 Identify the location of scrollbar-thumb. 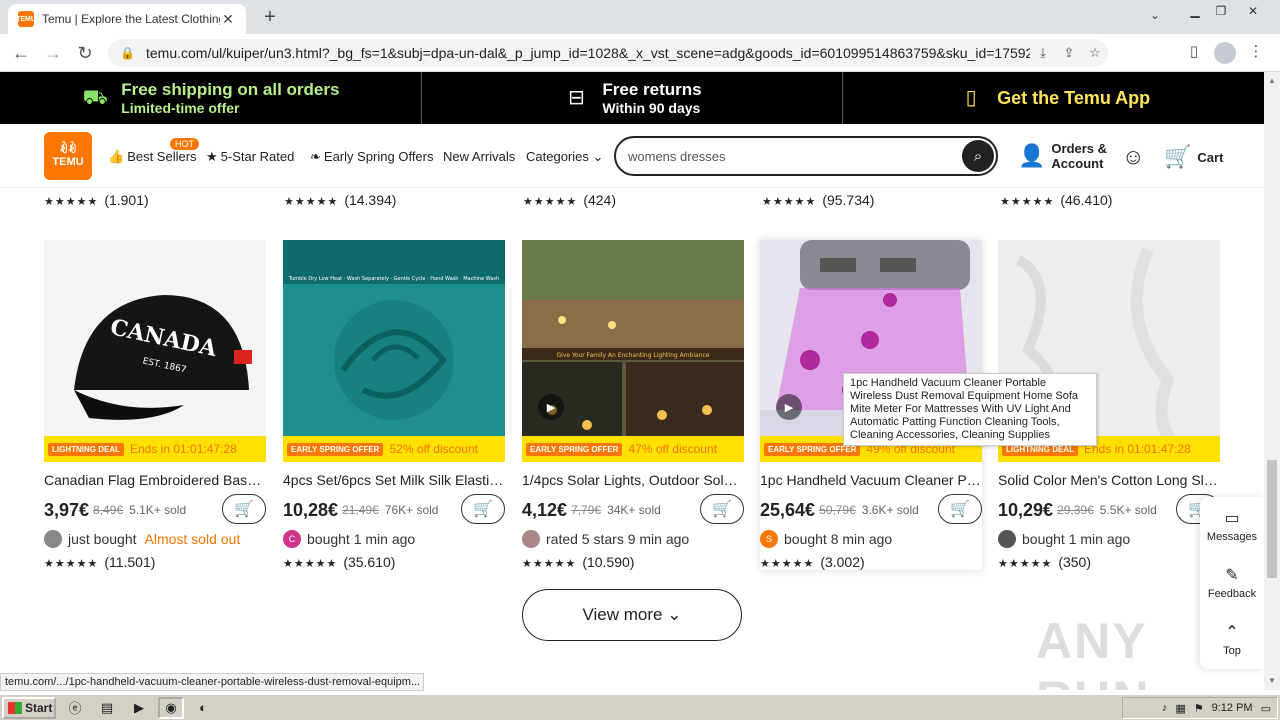
(1272, 519).